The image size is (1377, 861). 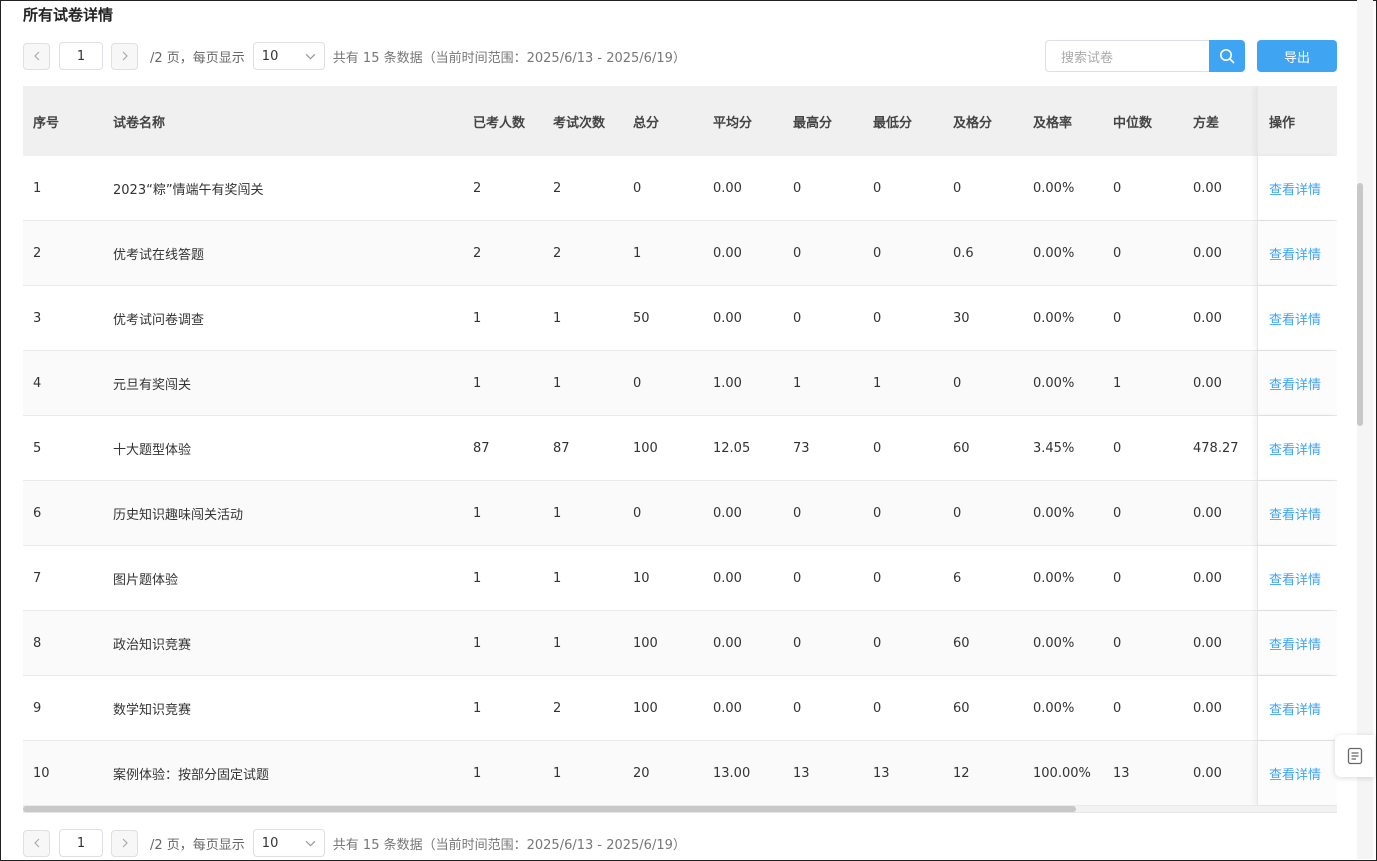 What do you see at coordinates (645, 448) in the screenshot?
I see `cell-total: 100` at bounding box center [645, 448].